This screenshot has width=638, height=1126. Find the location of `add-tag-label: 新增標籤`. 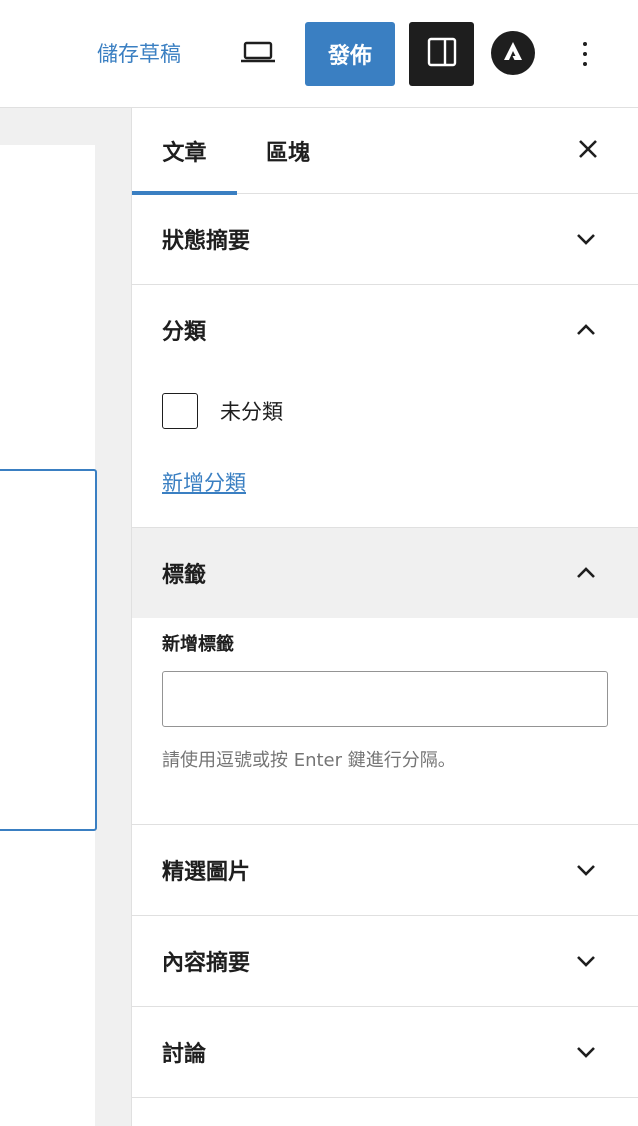

add-tag-label: 新增標籤 is located at coordinates (198, 644).